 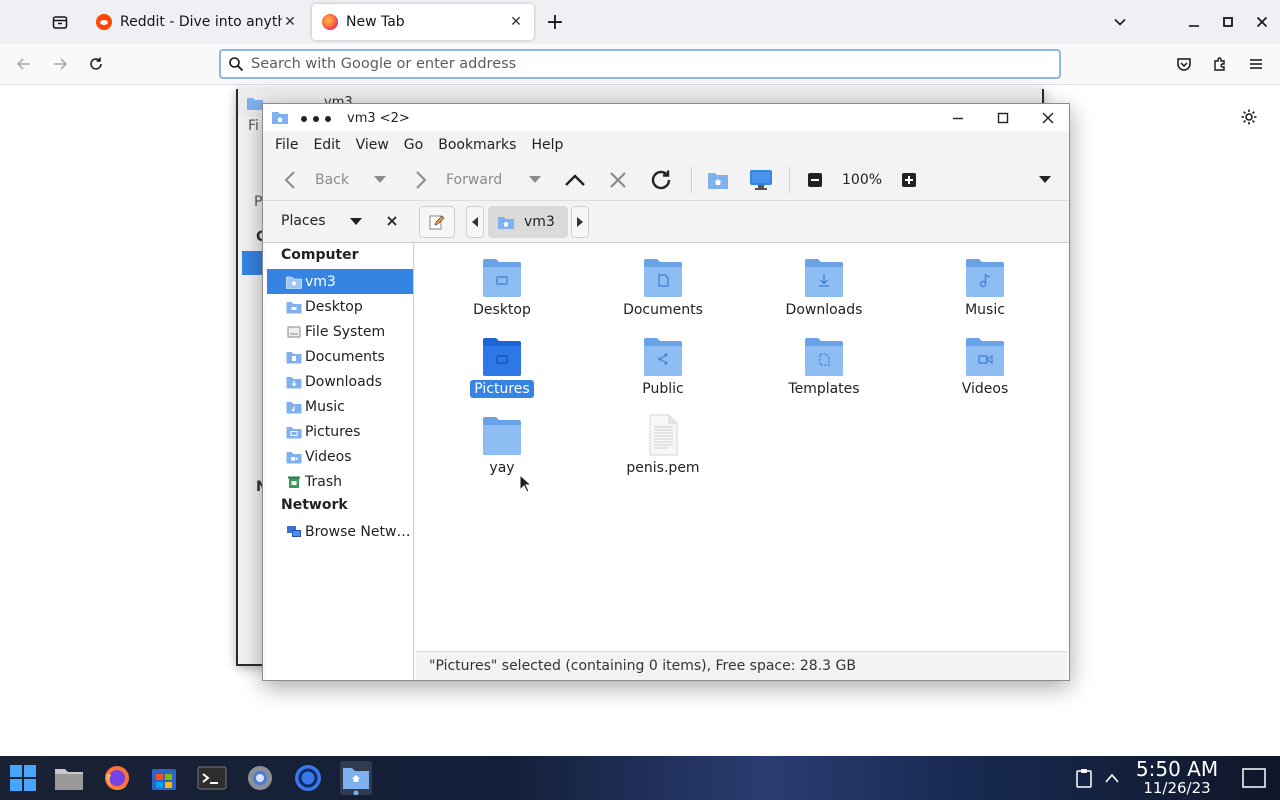 What do you see at coordinates (294, 482) in the screenshot?
I see `trash-icon` at bounding box center [294, 482].